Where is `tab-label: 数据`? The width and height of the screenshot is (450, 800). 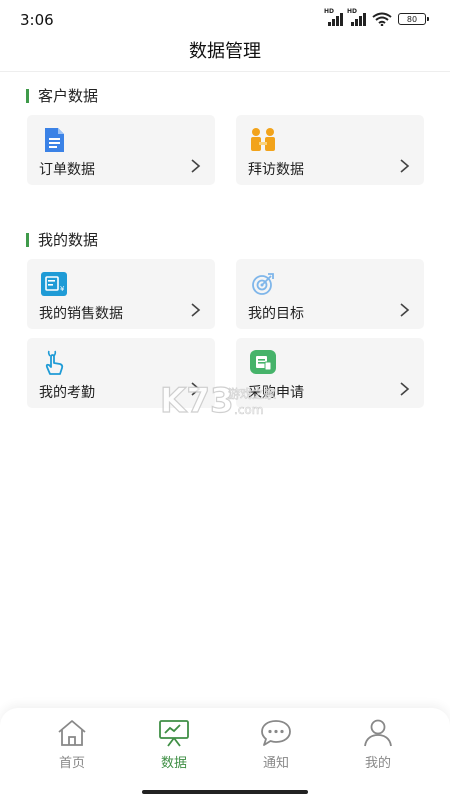
tab-label: 数据 is located at coordinates (173, 763).